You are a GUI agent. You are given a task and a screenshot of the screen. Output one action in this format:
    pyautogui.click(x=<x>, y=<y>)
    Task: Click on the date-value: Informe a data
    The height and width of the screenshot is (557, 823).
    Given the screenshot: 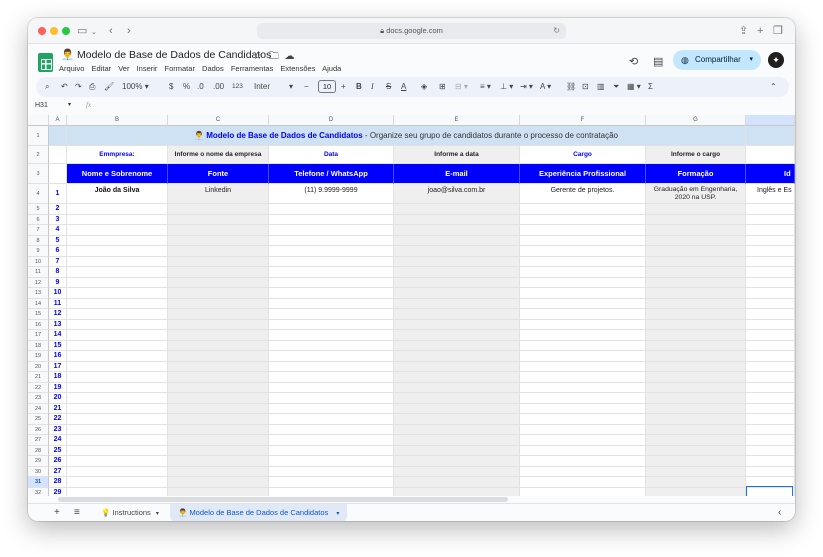 What is the action you would take?
    pyautogui.click(x=457, y=155)
    